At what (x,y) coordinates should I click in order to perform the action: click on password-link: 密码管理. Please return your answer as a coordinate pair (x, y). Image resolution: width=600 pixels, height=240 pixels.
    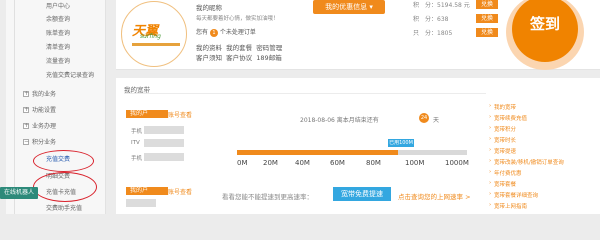
    Looking at the image, I should click on (269, 48).